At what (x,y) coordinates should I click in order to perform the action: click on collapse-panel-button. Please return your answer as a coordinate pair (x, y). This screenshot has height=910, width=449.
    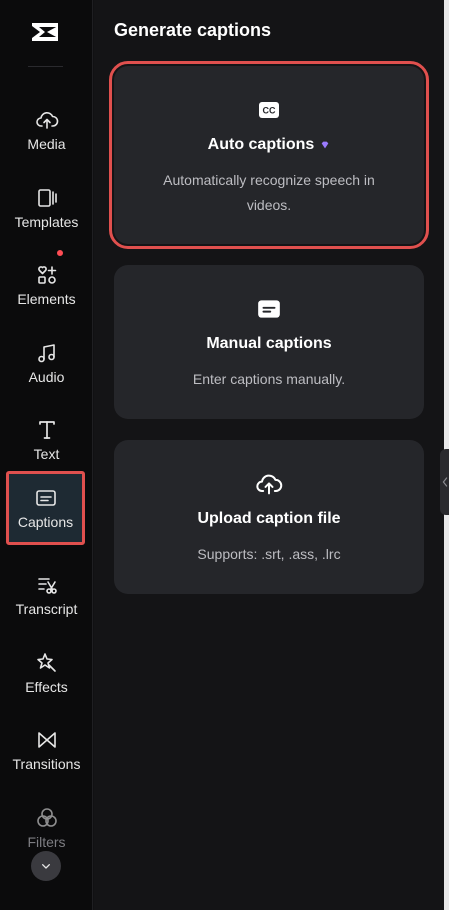
    Looking at the image, I should click on (444, 482).